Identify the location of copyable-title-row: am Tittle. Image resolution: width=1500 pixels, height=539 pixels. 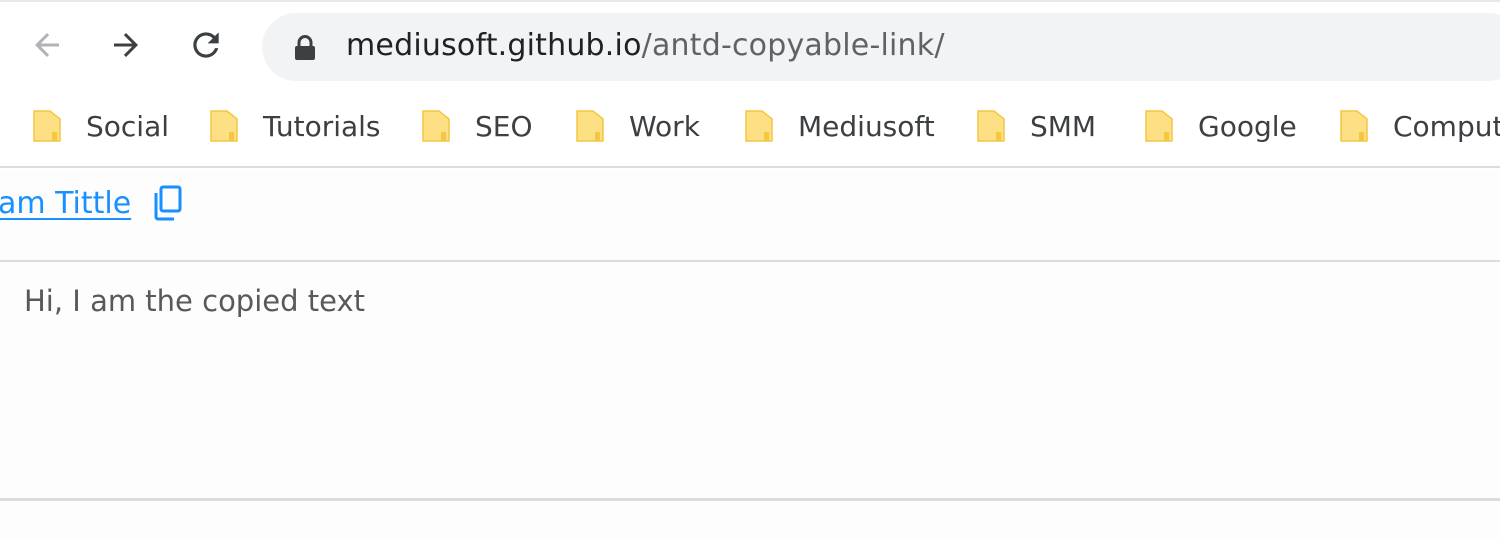
(91, 203).